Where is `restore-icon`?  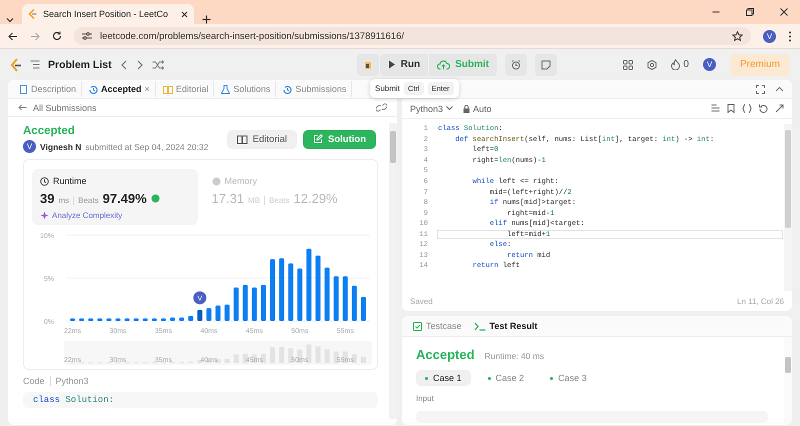
restore-icon is located at coordinates (750, 12).